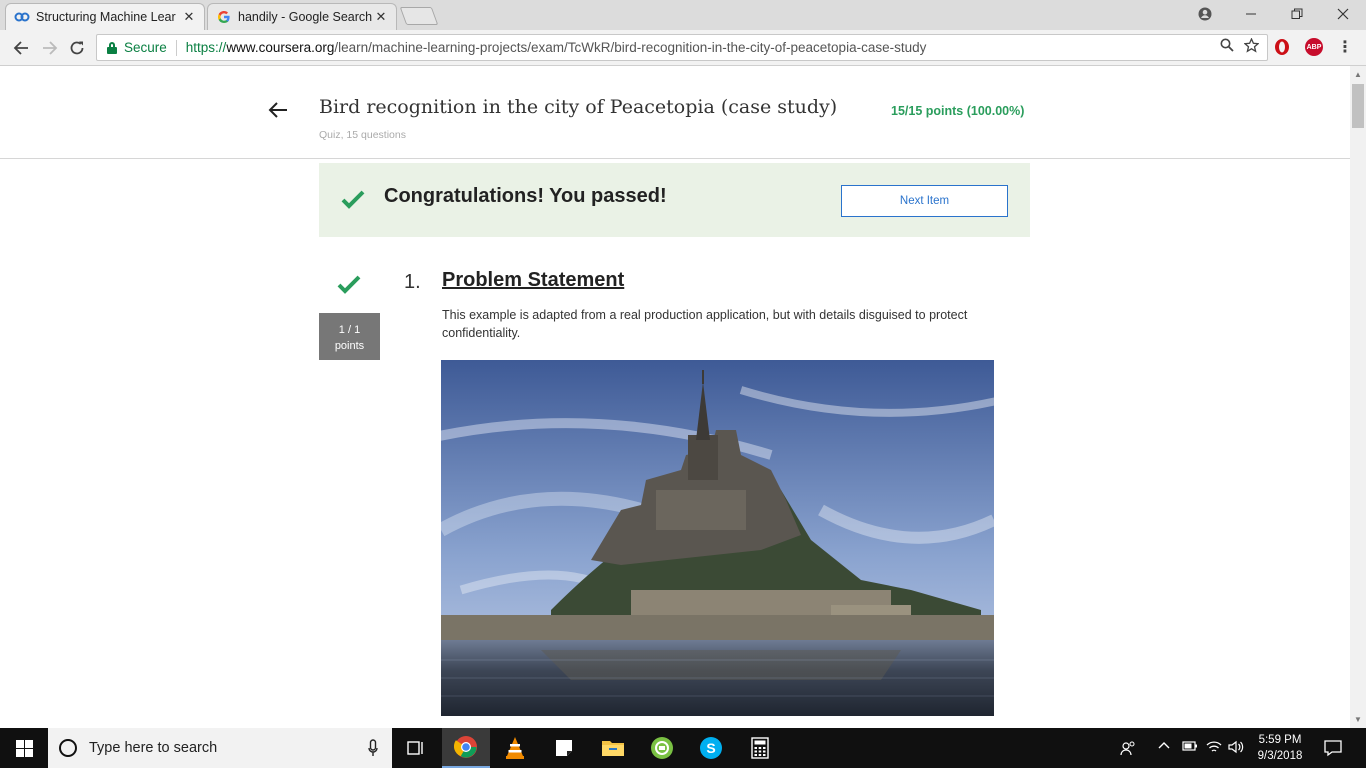  What do you see at coordinates (525, 196) in the screenshot?
I see `passed-message: Congratulations! You passed!` at bounding box center [525, 196].